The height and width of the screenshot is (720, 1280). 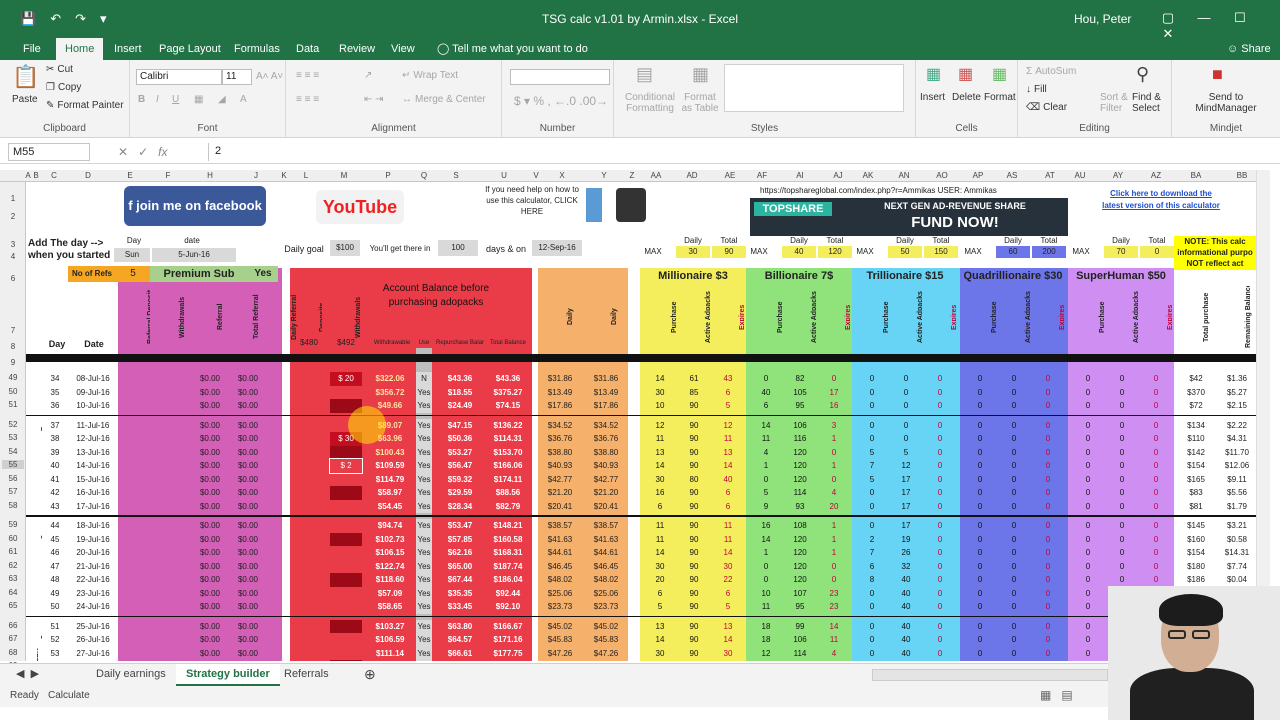 What do you see at coordinates (346, 379) in the screenshot?
I see `withdrawal-cell: $ 20` at bounding box center [346, 379].